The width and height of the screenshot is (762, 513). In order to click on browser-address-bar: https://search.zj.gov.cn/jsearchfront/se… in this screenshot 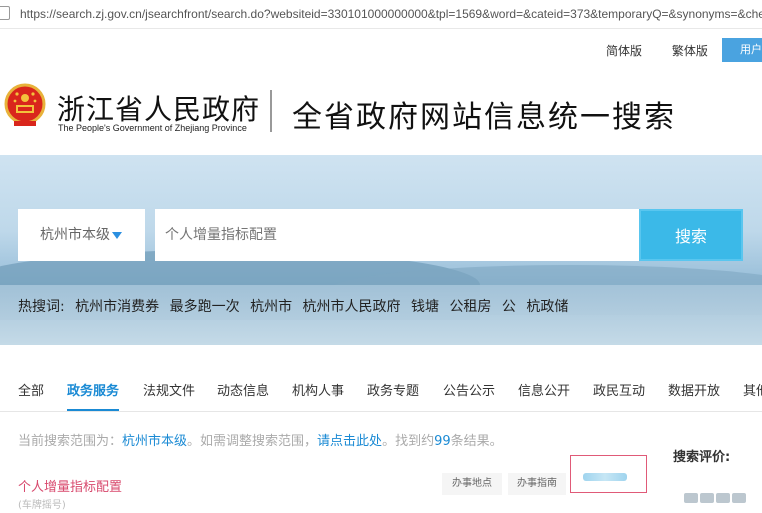, I will do `click(381, 14)`.